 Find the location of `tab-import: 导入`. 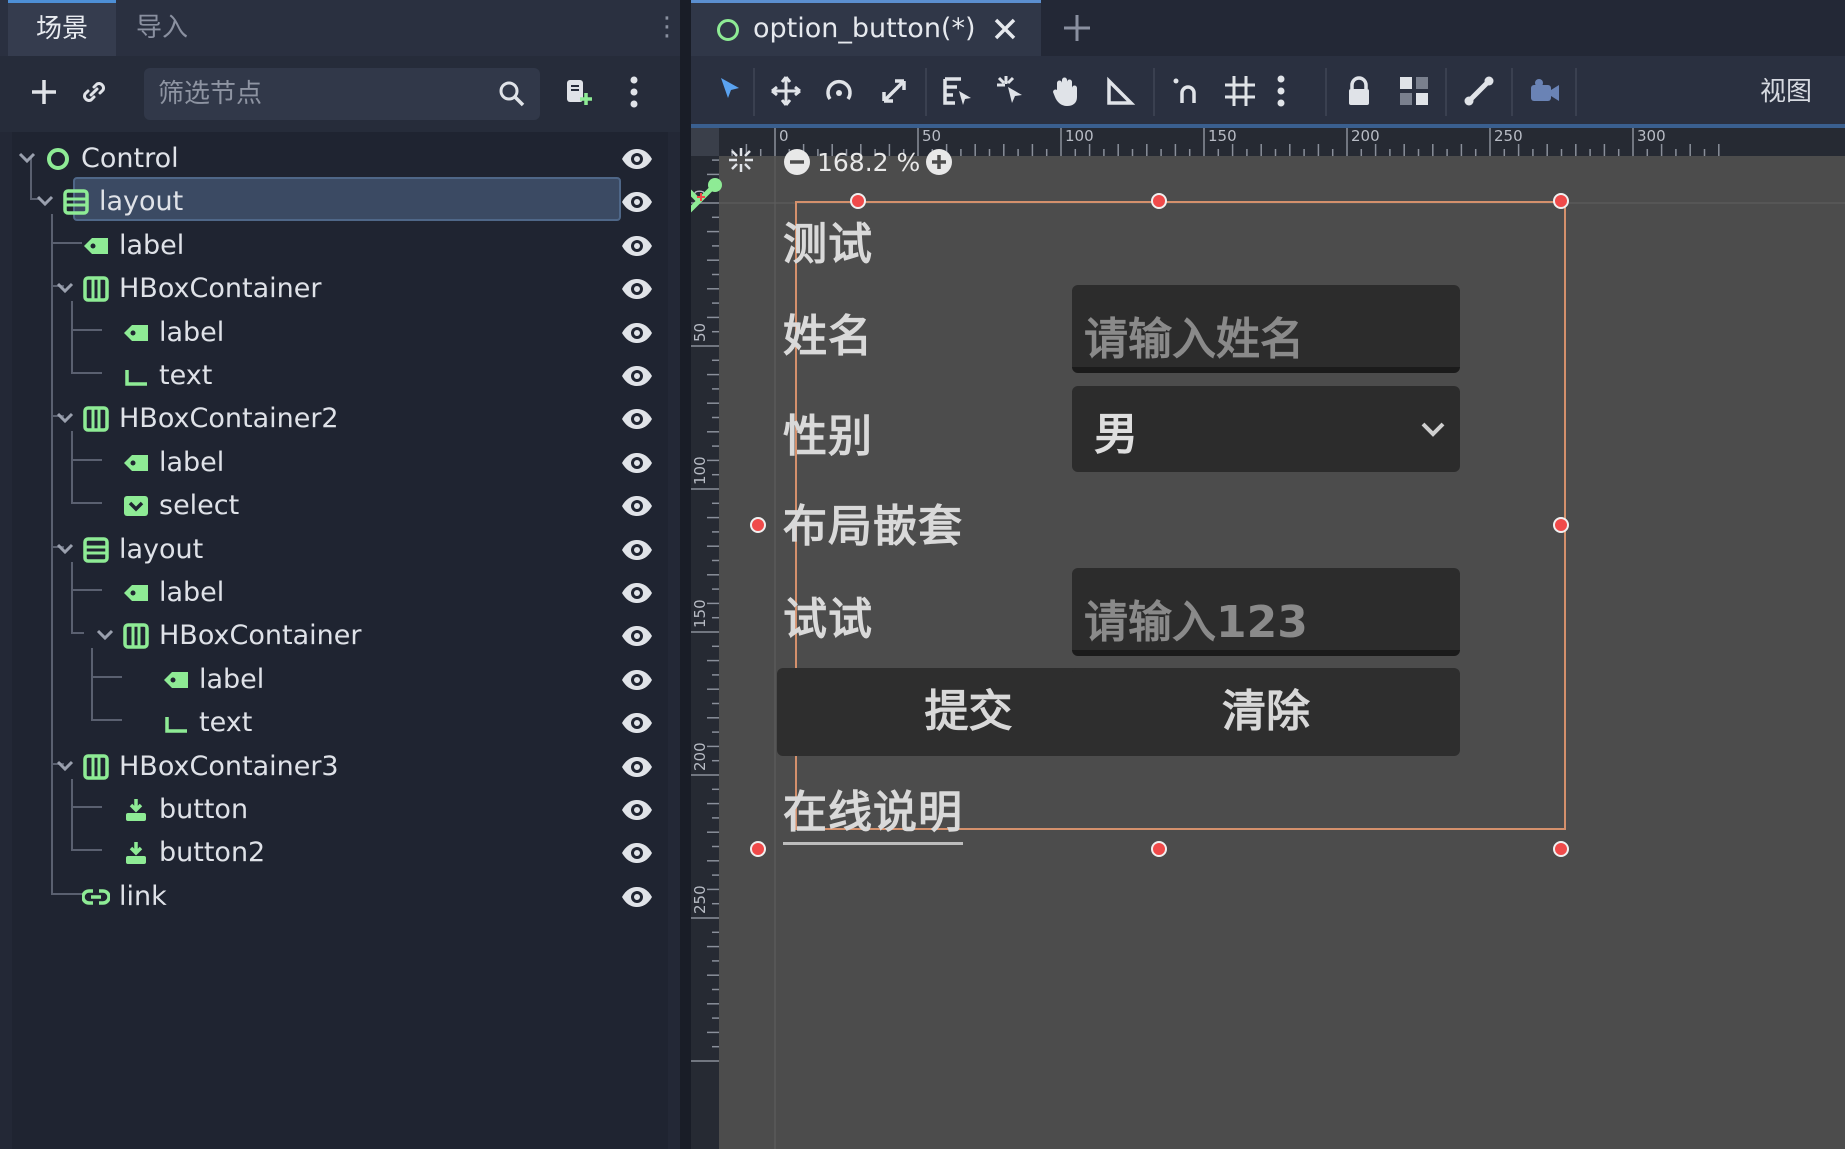

tab-import: 导入 is located at coordinates (162, 28).